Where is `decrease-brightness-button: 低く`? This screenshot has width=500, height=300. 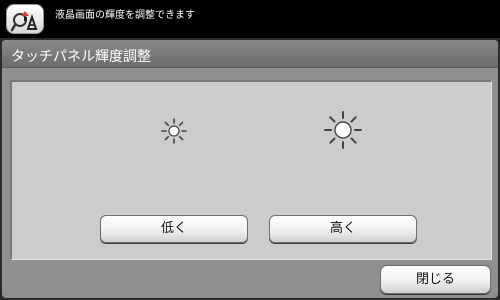 decrease-brightness-button: 低く is located at coordinates (174, 229).